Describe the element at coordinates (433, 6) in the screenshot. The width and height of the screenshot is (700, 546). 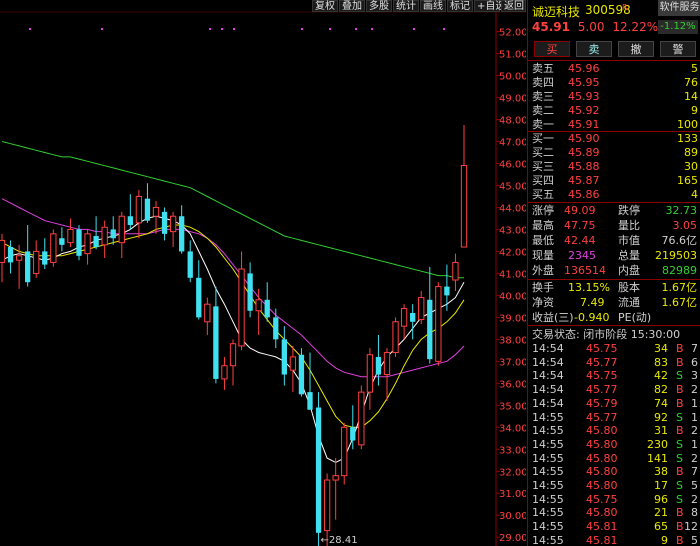
I see `draw-line-button: 画线` at that location.